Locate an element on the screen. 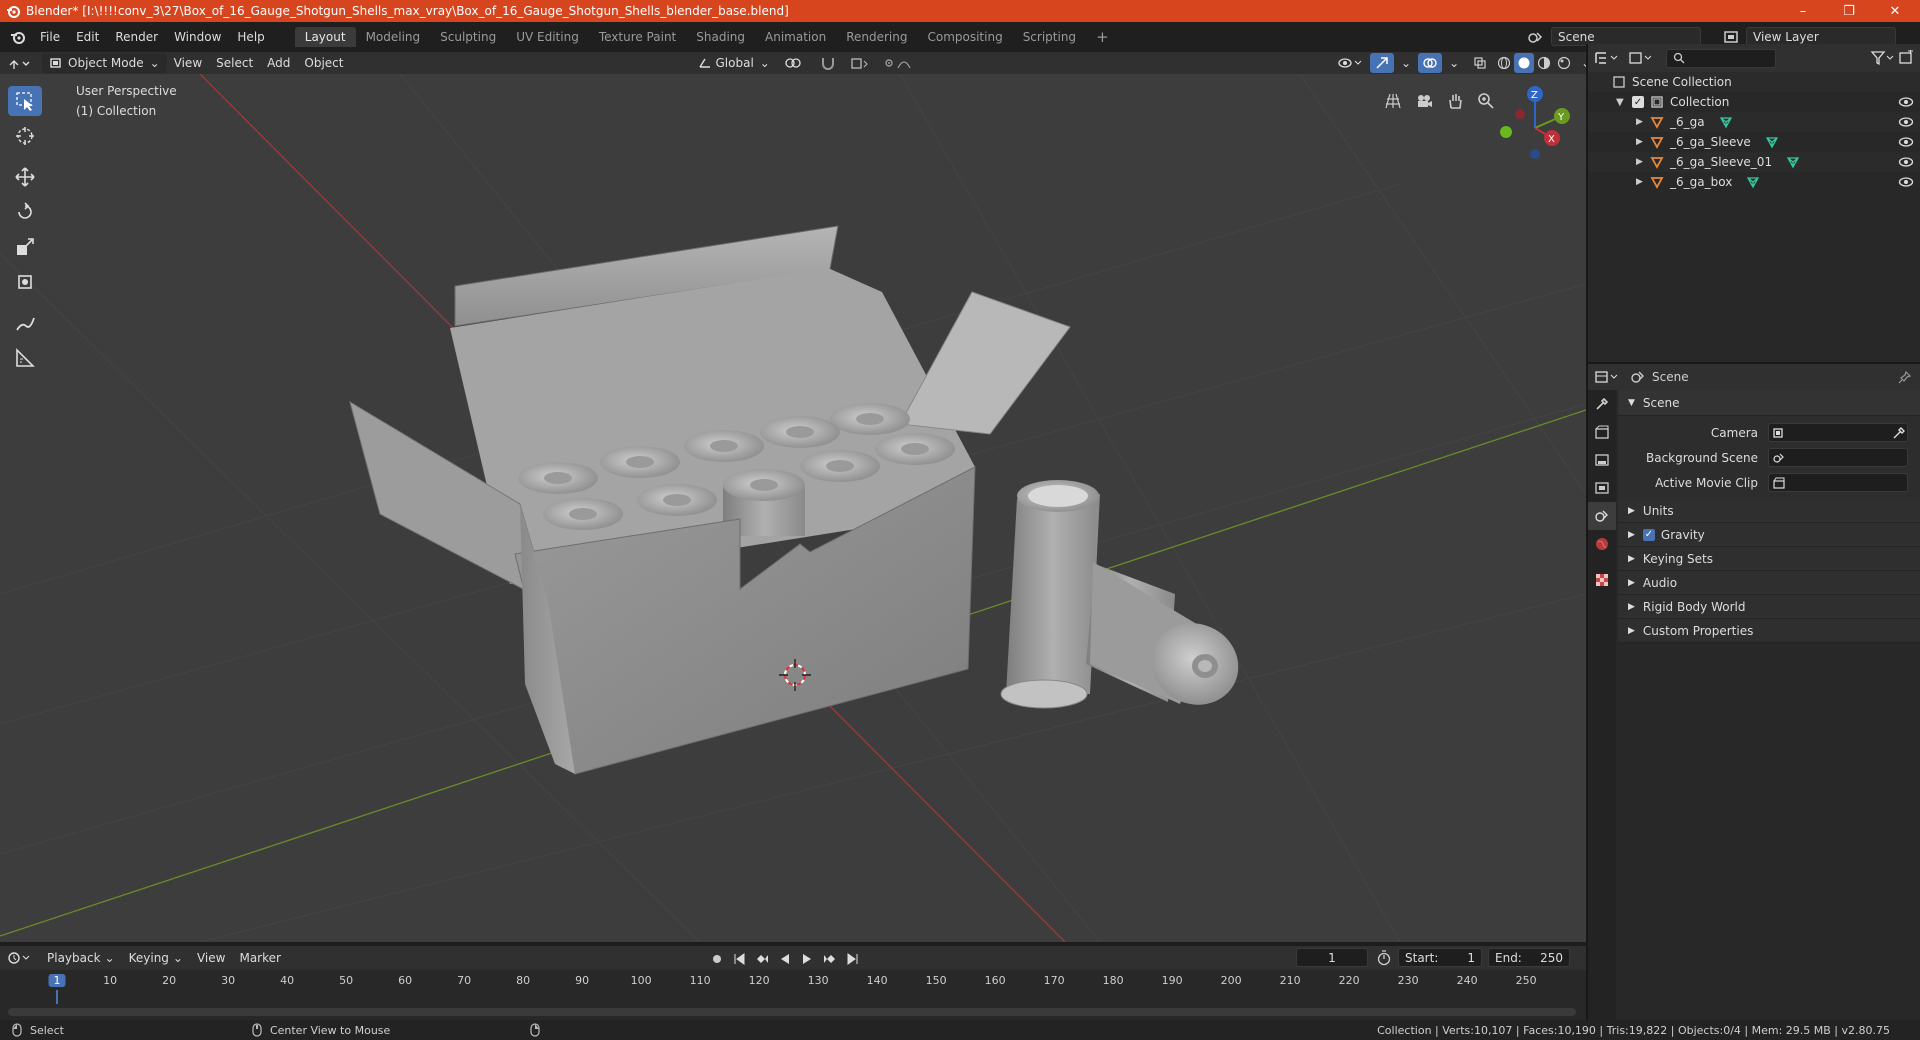  outliner-editor-icon is located at coordinates (1608, 58).